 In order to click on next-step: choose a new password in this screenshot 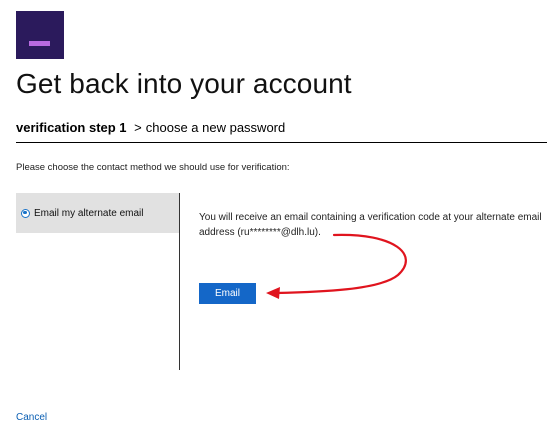, I will do `click(215, 127)`.